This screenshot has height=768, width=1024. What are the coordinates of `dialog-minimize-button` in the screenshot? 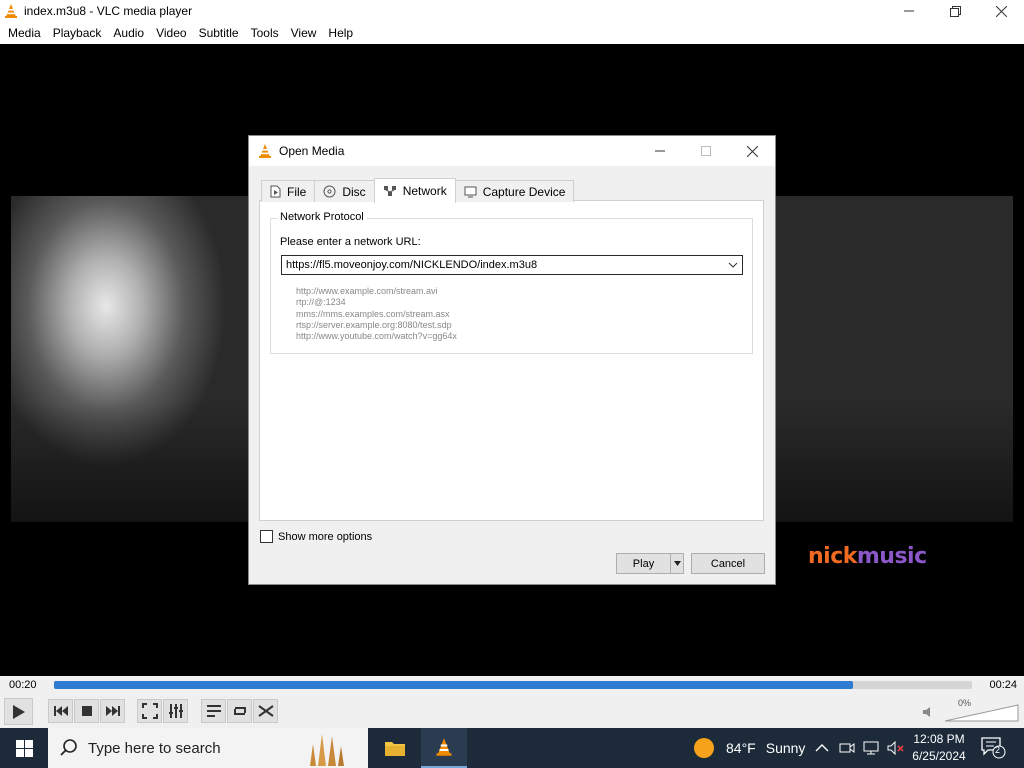 It's located at (660, 151).